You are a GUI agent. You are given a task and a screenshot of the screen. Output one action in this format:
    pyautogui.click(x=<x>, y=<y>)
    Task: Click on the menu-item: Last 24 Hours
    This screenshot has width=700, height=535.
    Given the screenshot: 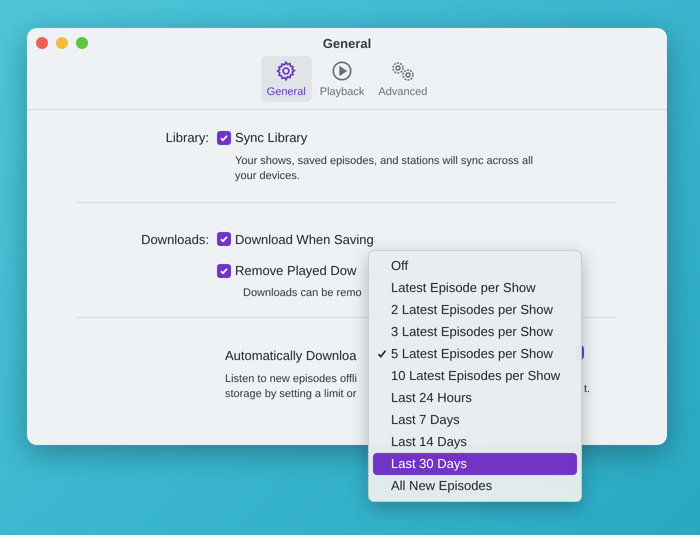 What is the action you would take?
    pyautogui.click(x=475, y=398)
    